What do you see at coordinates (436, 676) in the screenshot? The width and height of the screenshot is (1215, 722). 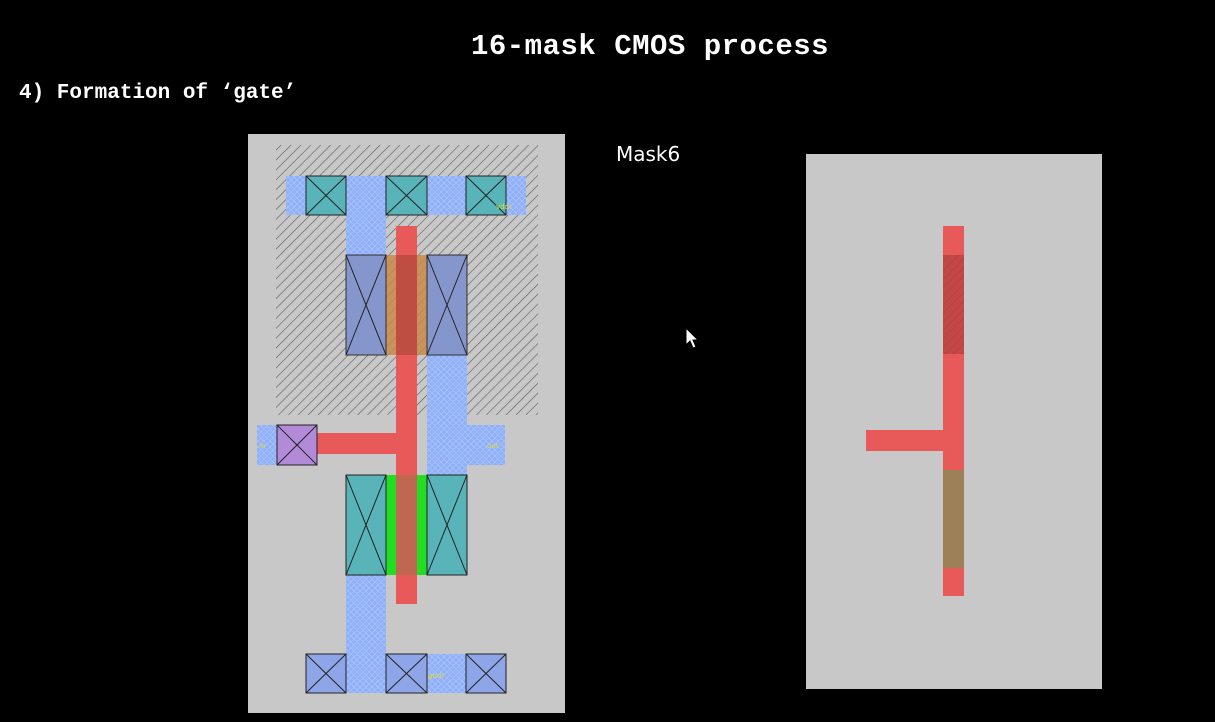 I see `gnd-label: gnd!` at bounding box center [436, 676].